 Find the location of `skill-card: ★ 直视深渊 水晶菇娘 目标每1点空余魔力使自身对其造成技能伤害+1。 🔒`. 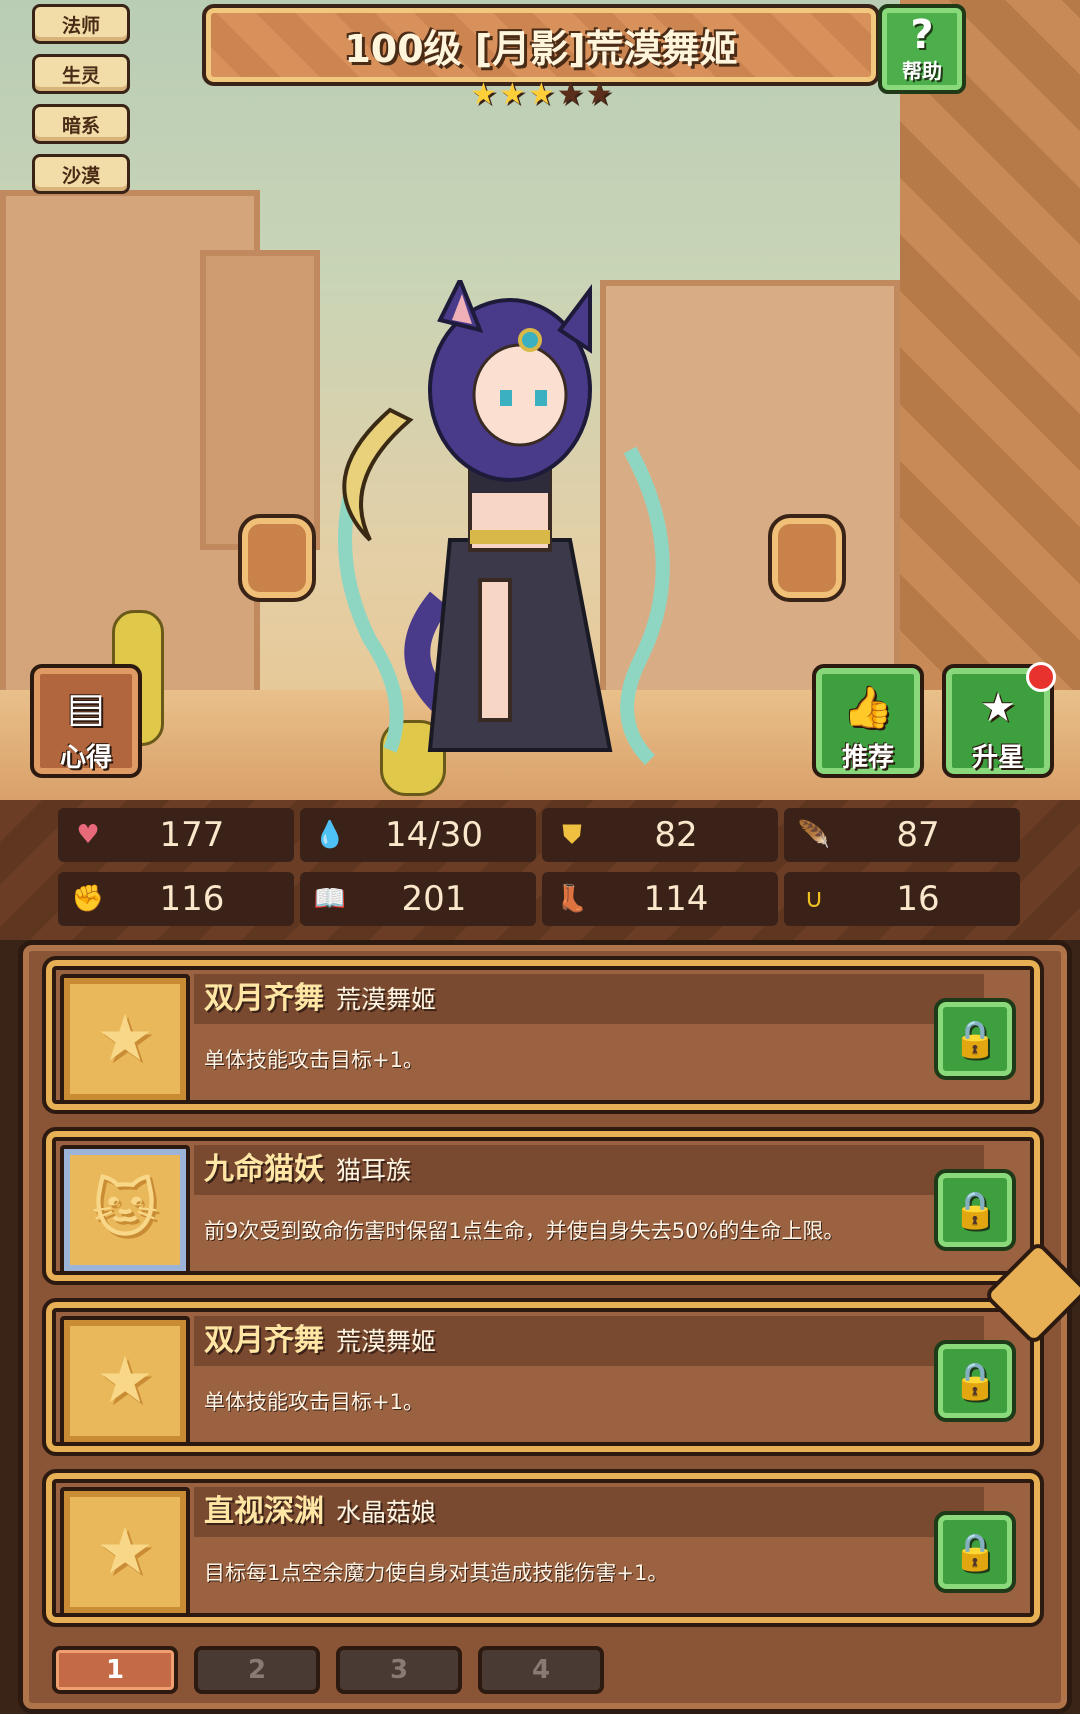

skill-card: ★ 直视深渊 水晶菇娘 目标每1点空余魔力使自身对其造成技能伤害+1。 🔒 is located at coordinates (543, 1548).